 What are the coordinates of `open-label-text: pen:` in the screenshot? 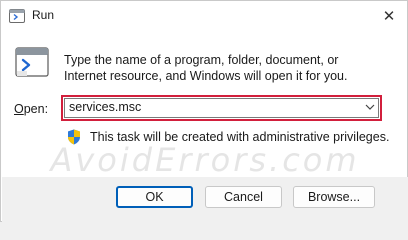 It's located at (36, 109).